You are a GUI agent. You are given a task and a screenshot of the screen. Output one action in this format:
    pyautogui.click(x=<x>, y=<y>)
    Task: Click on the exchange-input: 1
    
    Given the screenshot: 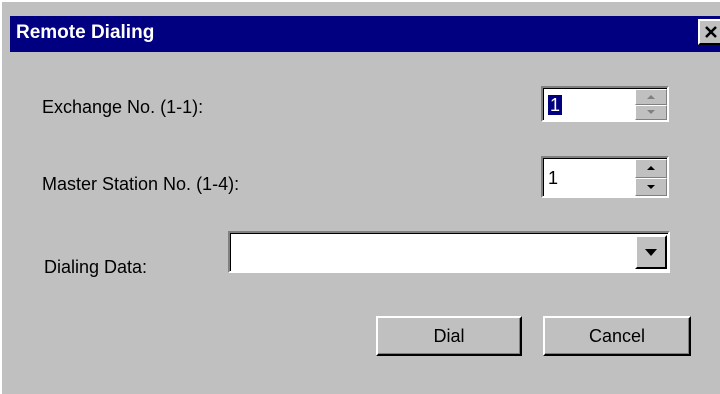 What is the action you would take?
    pyautogui.click(x=555, y=105)
    